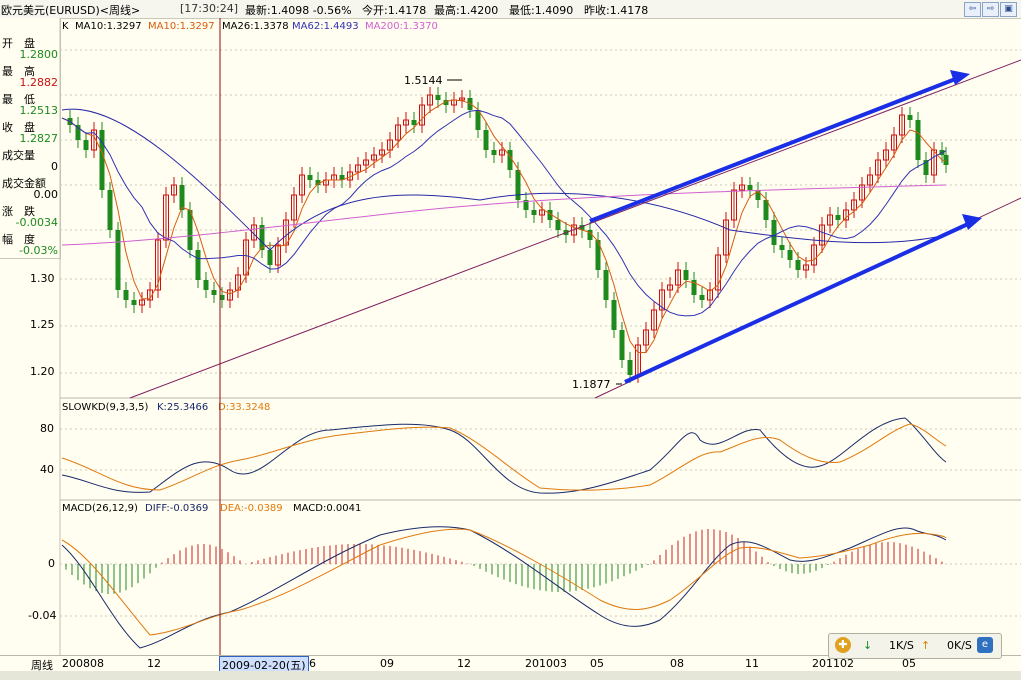 The height and width of the screenshot is (680, 1021). Describe the element at coordinates (752, 663) in the screenshot. I see `time-tick-8: 11` at that location.